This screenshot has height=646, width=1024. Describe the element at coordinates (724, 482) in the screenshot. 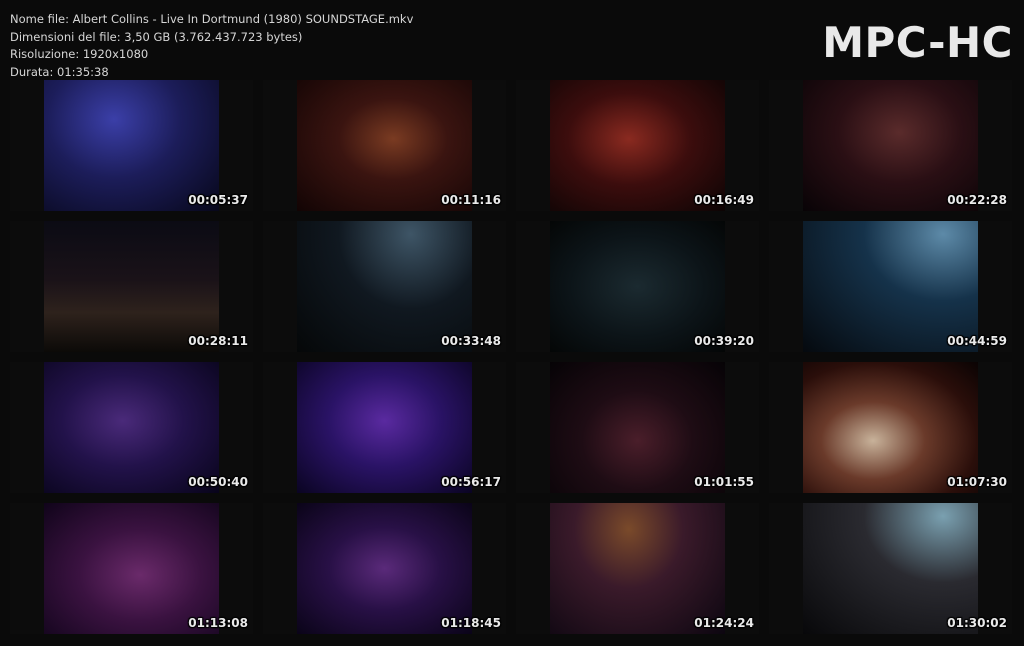

I see `timestamp-label: 01:01:55` at that location.